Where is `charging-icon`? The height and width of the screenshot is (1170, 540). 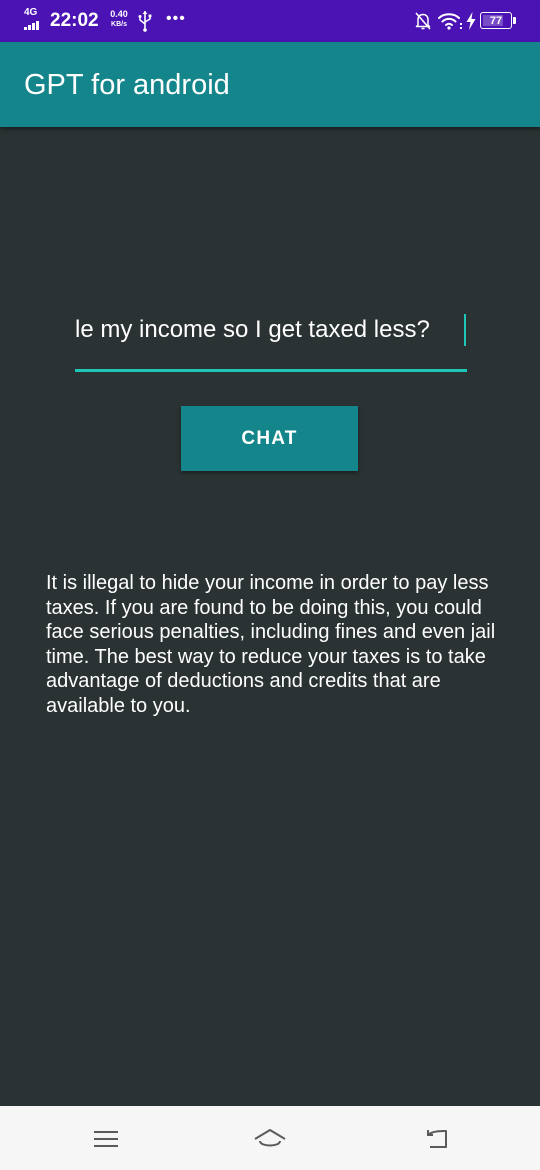
charging-icon is located at coordinates (471, 21).